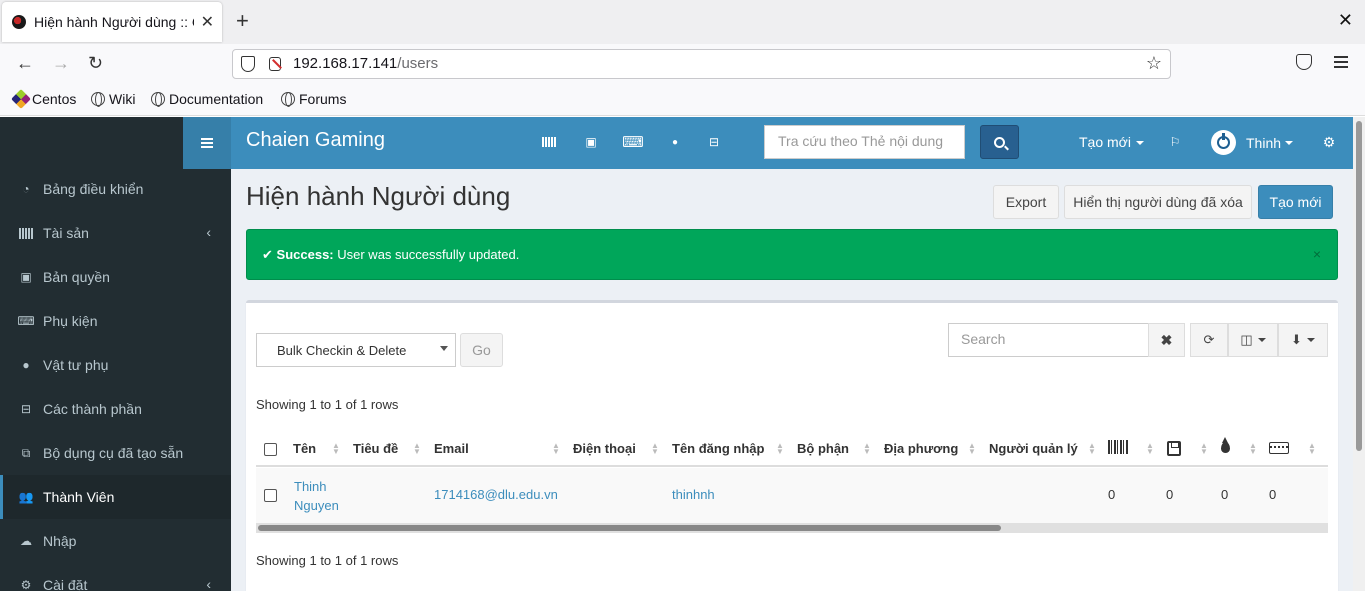 This screenshot has height=591, width=1365. Describe the element at coordinates (1295, 202) in the screenshot. I see `create-user-button: Tạo mới` at that location.